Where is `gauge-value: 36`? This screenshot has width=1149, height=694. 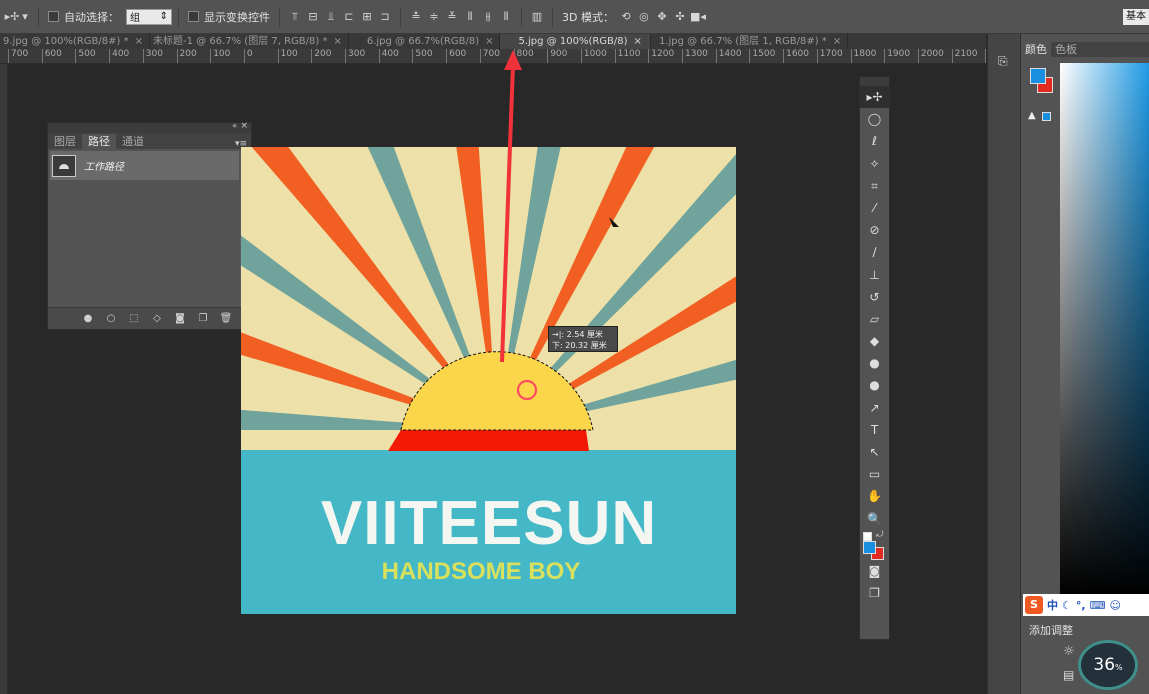
gauge-value: 36 is located at coordinates (1104, 665).